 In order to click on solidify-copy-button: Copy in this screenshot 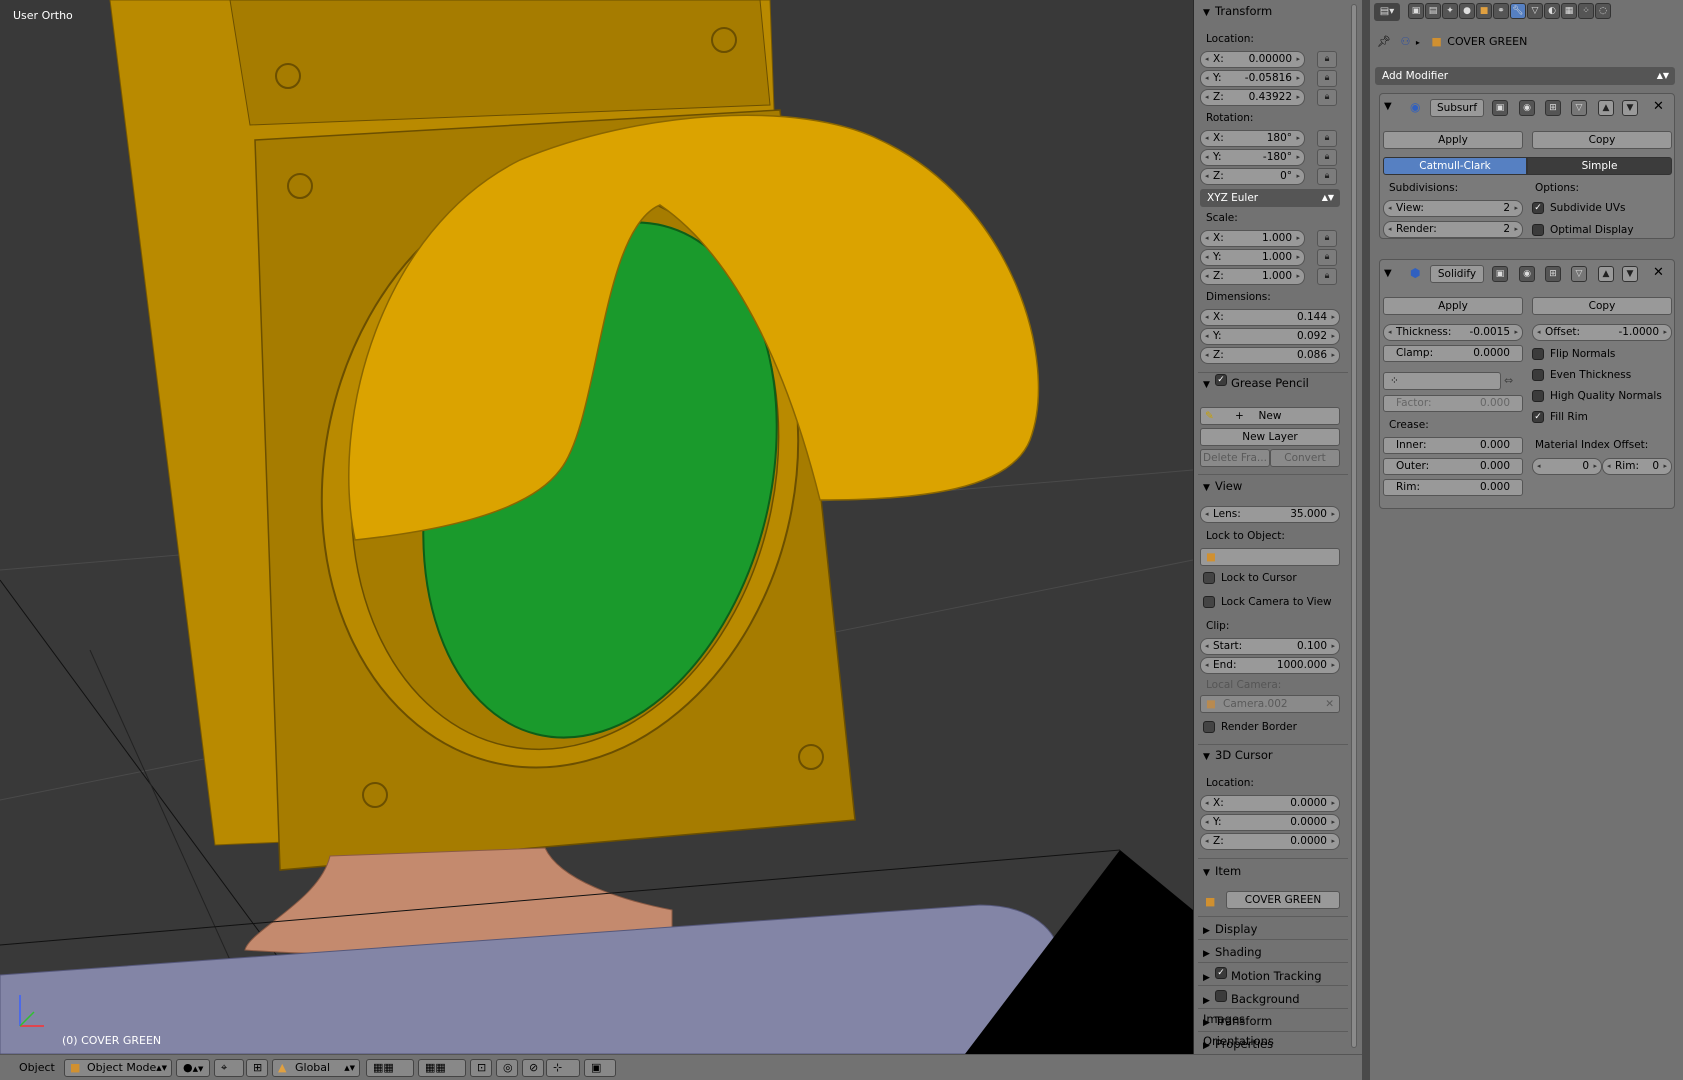, I will do `click(1602, 306)`.